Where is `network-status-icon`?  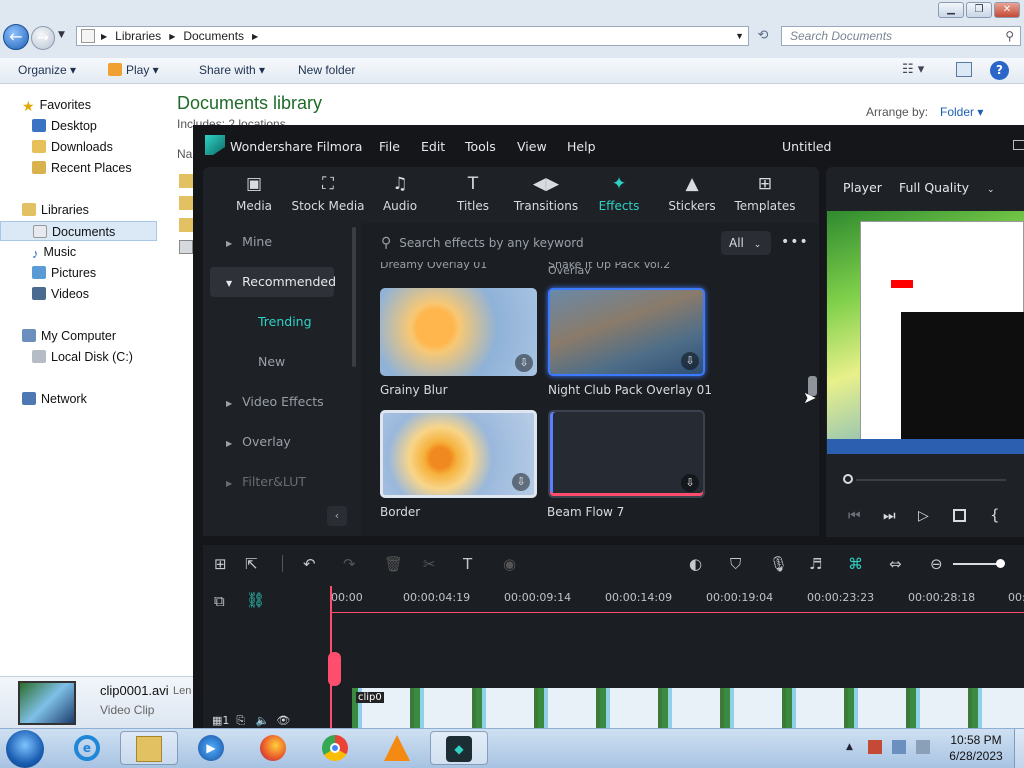 network-status-icon is located at coordinates (899, 747).